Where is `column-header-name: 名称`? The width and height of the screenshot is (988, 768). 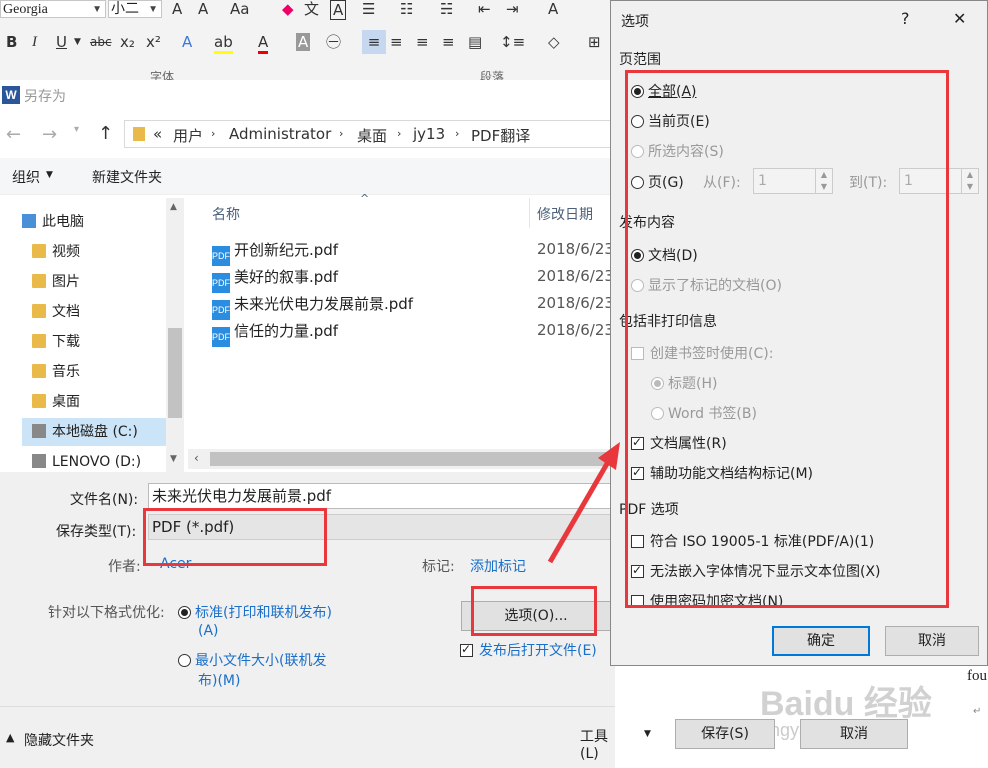 column-header-name: 名称 is located at coordinates (226, 214).